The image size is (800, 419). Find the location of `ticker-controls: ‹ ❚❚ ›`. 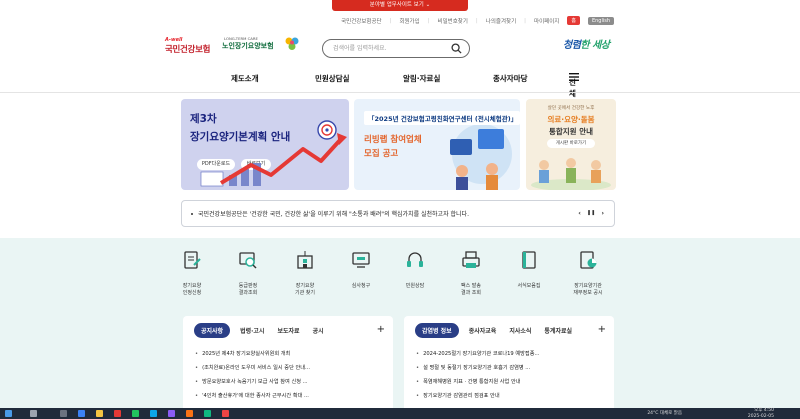

ticker-controls: ‹ ❚❚ › is located at coordinates (591, 213).